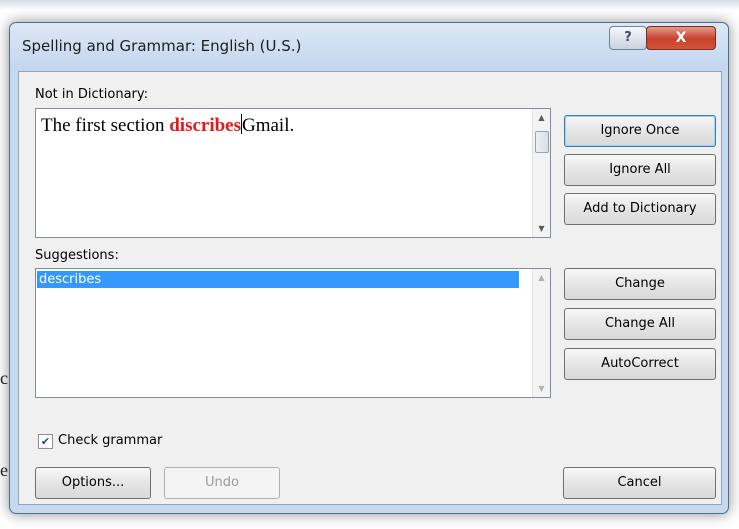  I want to click on help-button: ?, so click(628, 38).